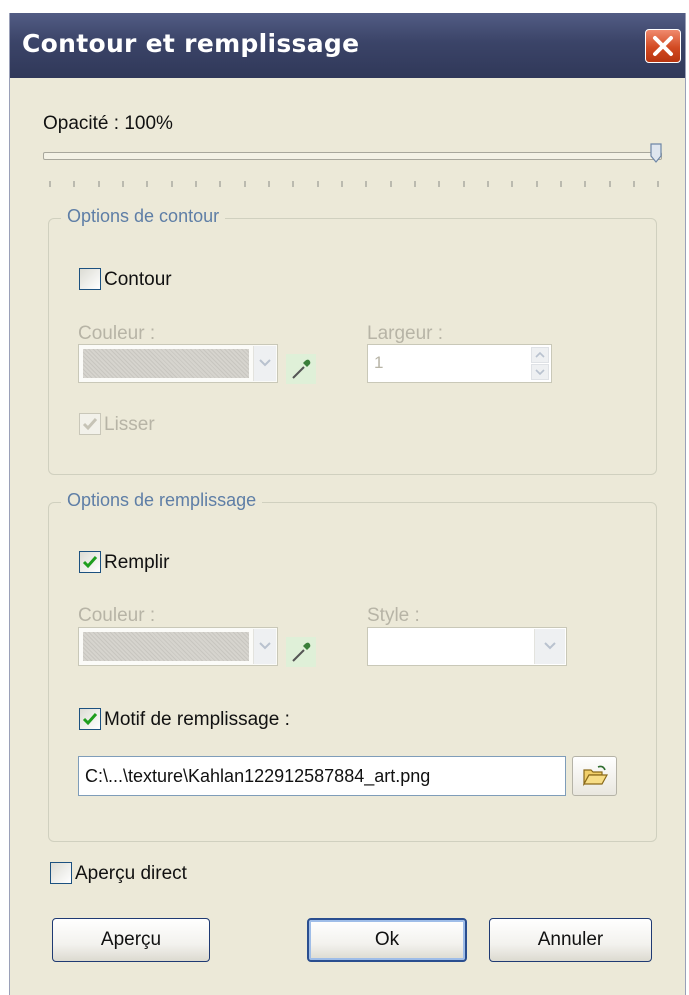 The image size is (689, 995). I want to click on fill-style-label: Style :, so click(393, 615).